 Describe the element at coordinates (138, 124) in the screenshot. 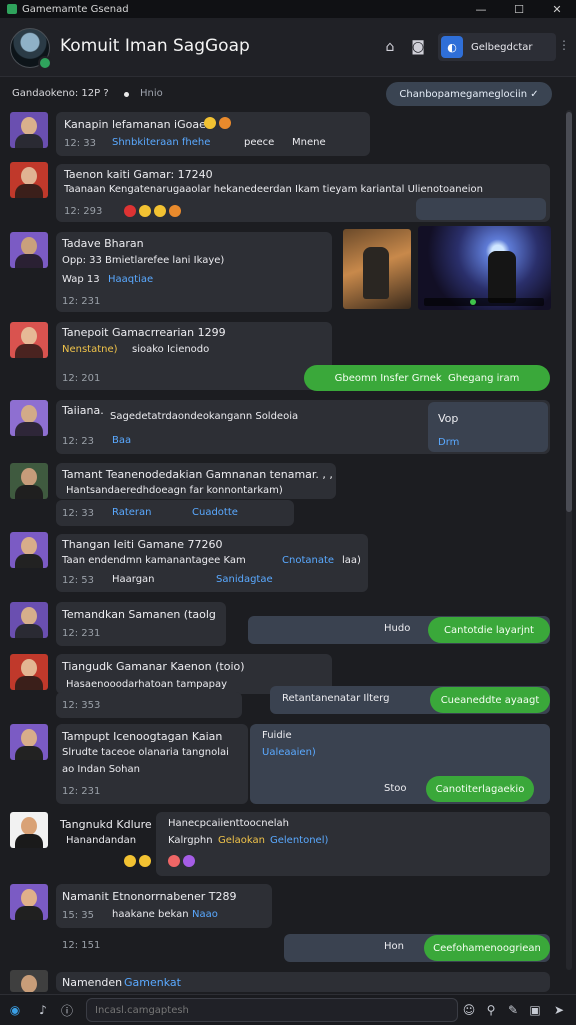

I see `message-text: Kanapin lefamanan iGoaen` at that location.